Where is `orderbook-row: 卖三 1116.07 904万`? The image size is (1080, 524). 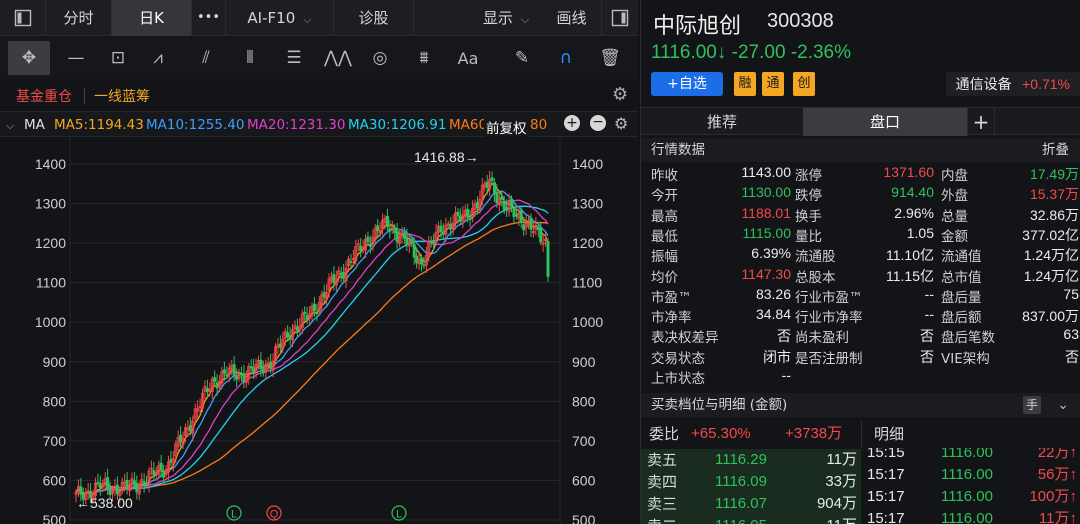
orderbook-row: 卖三 1116.07 904万 is located at coordinates (751, 504).